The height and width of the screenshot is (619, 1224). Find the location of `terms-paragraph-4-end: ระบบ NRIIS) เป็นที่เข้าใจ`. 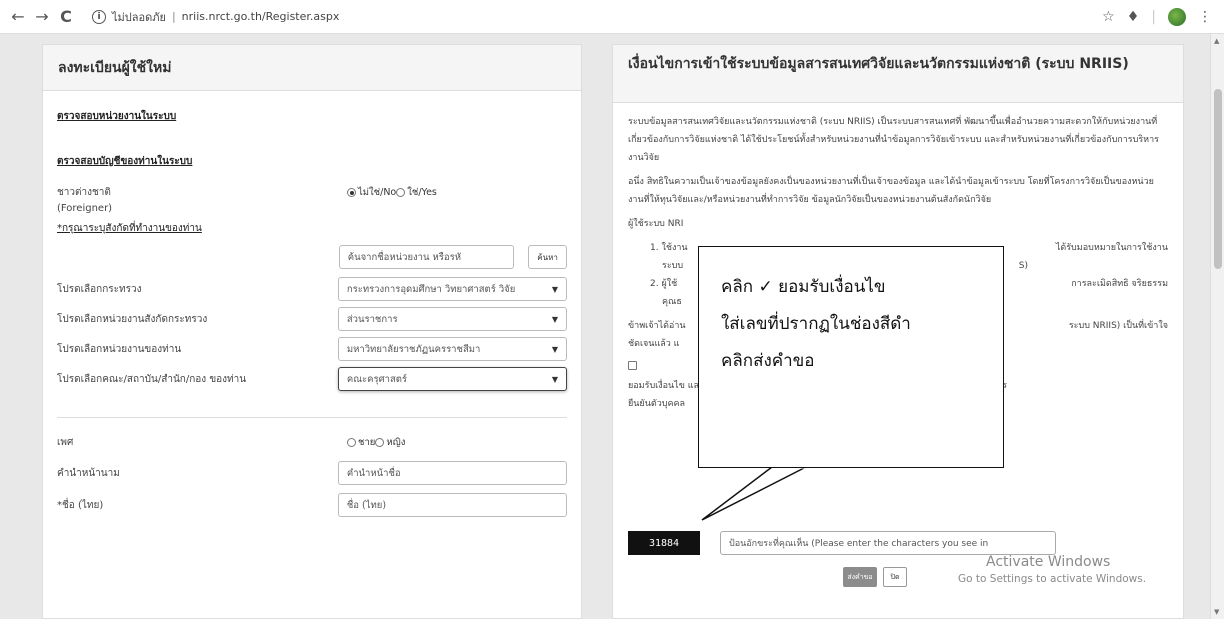

terms-paragraph-4-end: ระบบ NRIIS) เป็นที่เข้าใจ is located at coordinates (1118, 326).